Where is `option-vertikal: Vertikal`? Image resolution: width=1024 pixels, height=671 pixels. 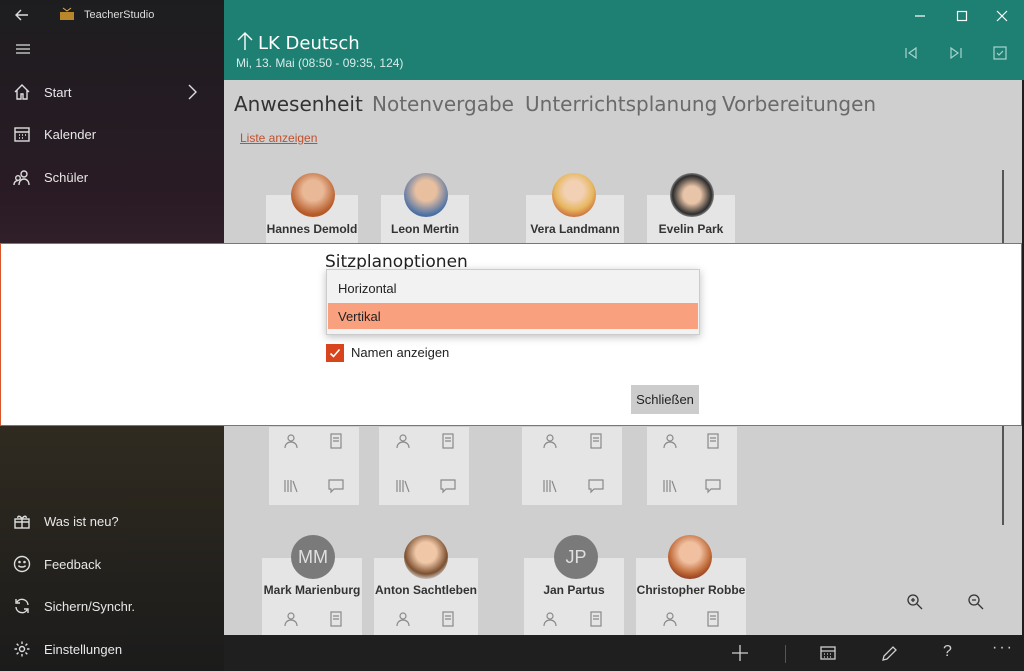 option-vertikal: Vertikal is located at coordinates (513, 316).